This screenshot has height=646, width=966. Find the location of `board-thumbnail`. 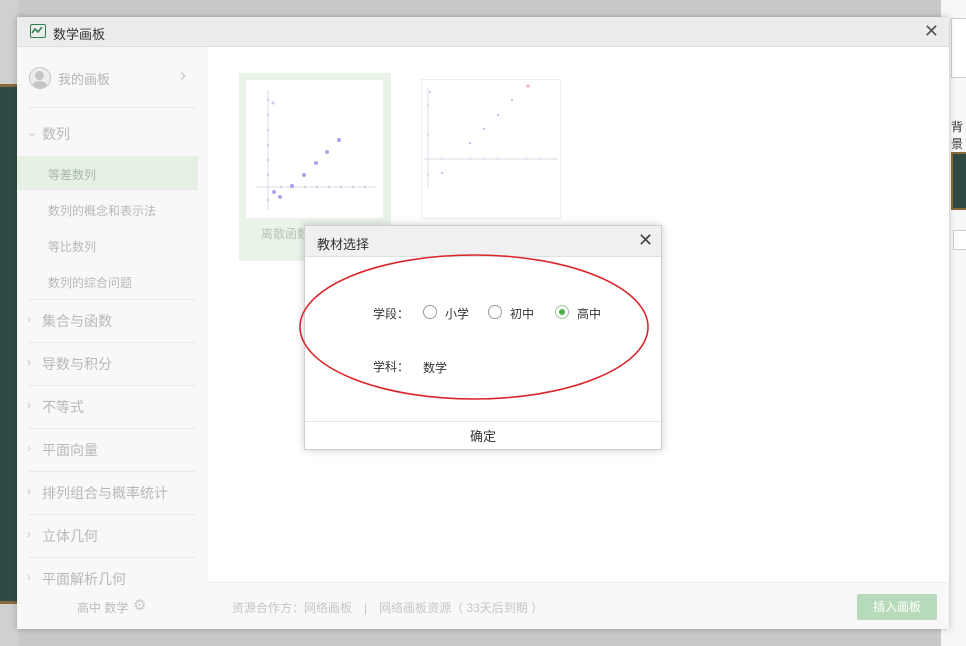

board-thumbnail is located at coordinates (491, 149).